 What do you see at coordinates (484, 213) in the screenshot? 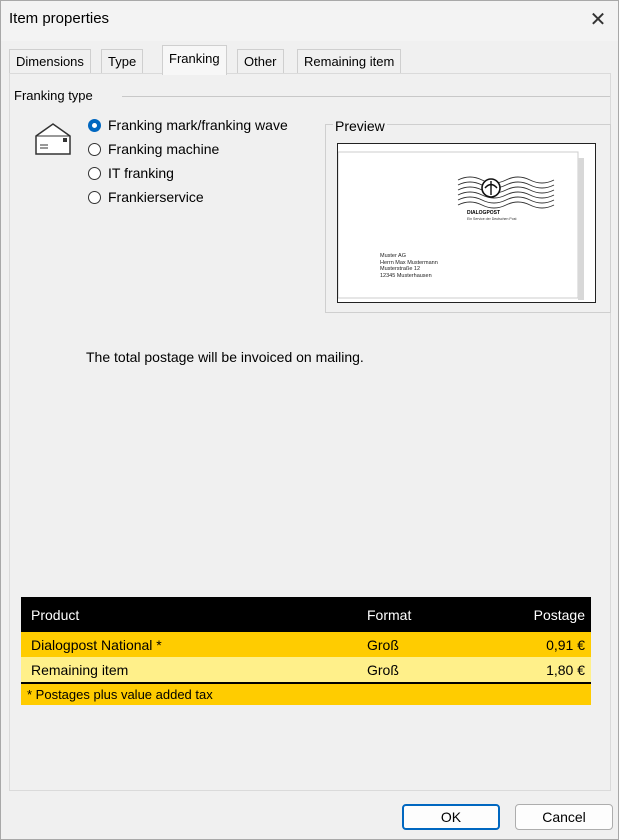
I see `preview-brand: DIALOGPOST` at bounding box center [484, 213].